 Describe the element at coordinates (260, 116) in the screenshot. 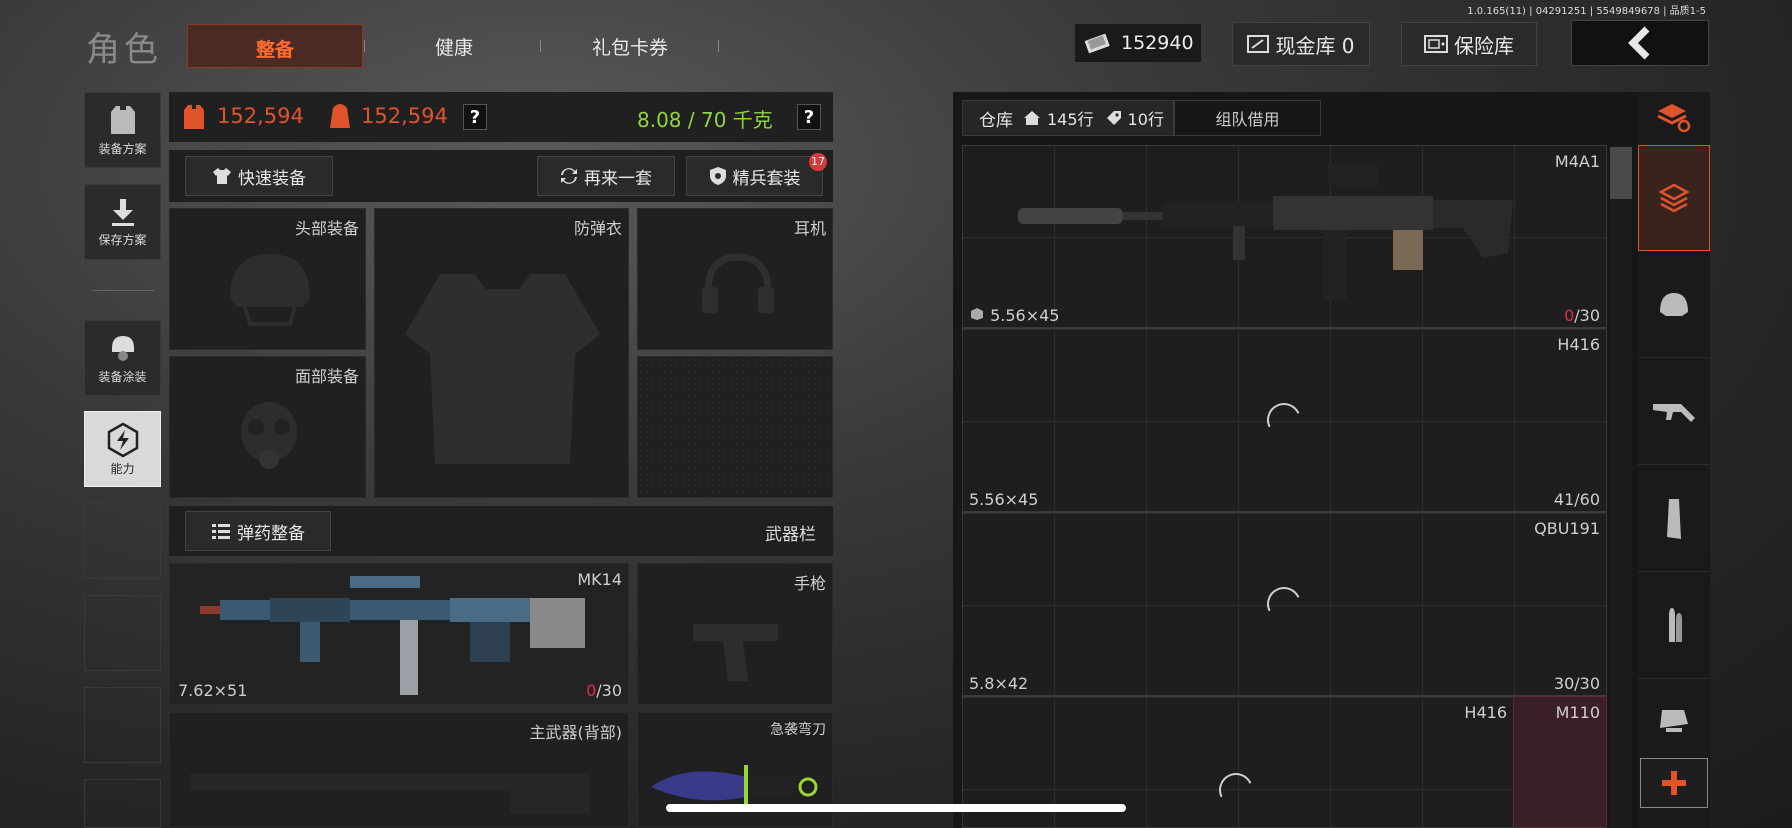

I see `equip-value: 152,594` at that location.